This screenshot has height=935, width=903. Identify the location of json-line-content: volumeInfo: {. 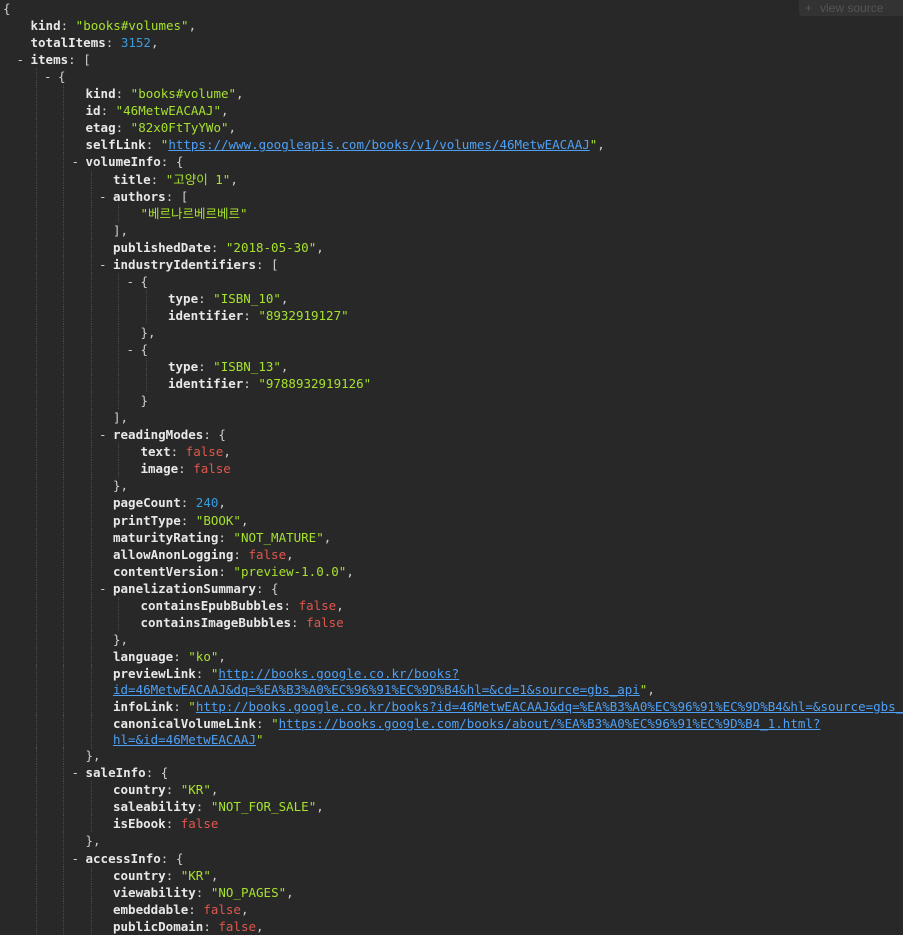
(135, 161).